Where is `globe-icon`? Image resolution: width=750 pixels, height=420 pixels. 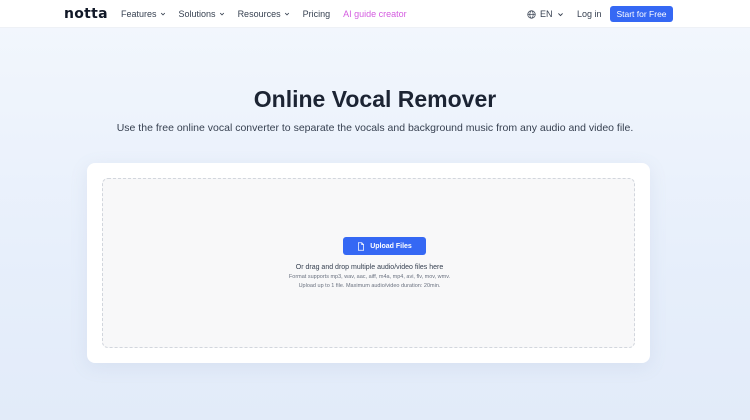 globe-icon is located at coordinates (531, 14).